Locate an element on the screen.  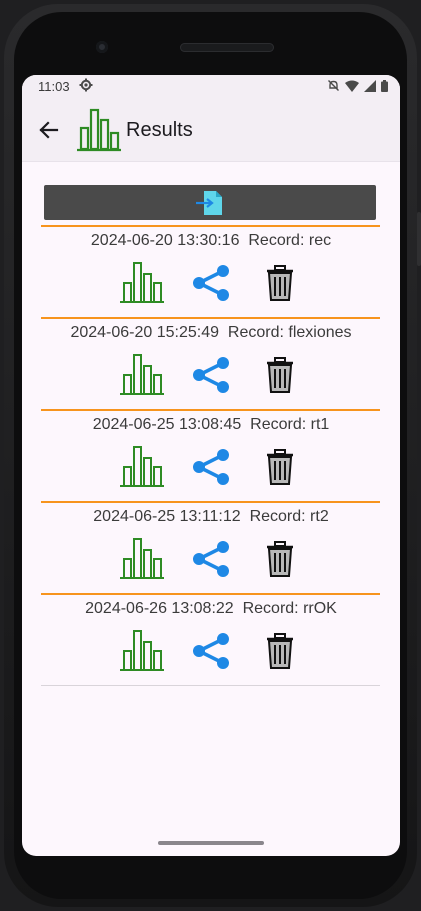
record-name: rec is located at coordinates (320, 240).